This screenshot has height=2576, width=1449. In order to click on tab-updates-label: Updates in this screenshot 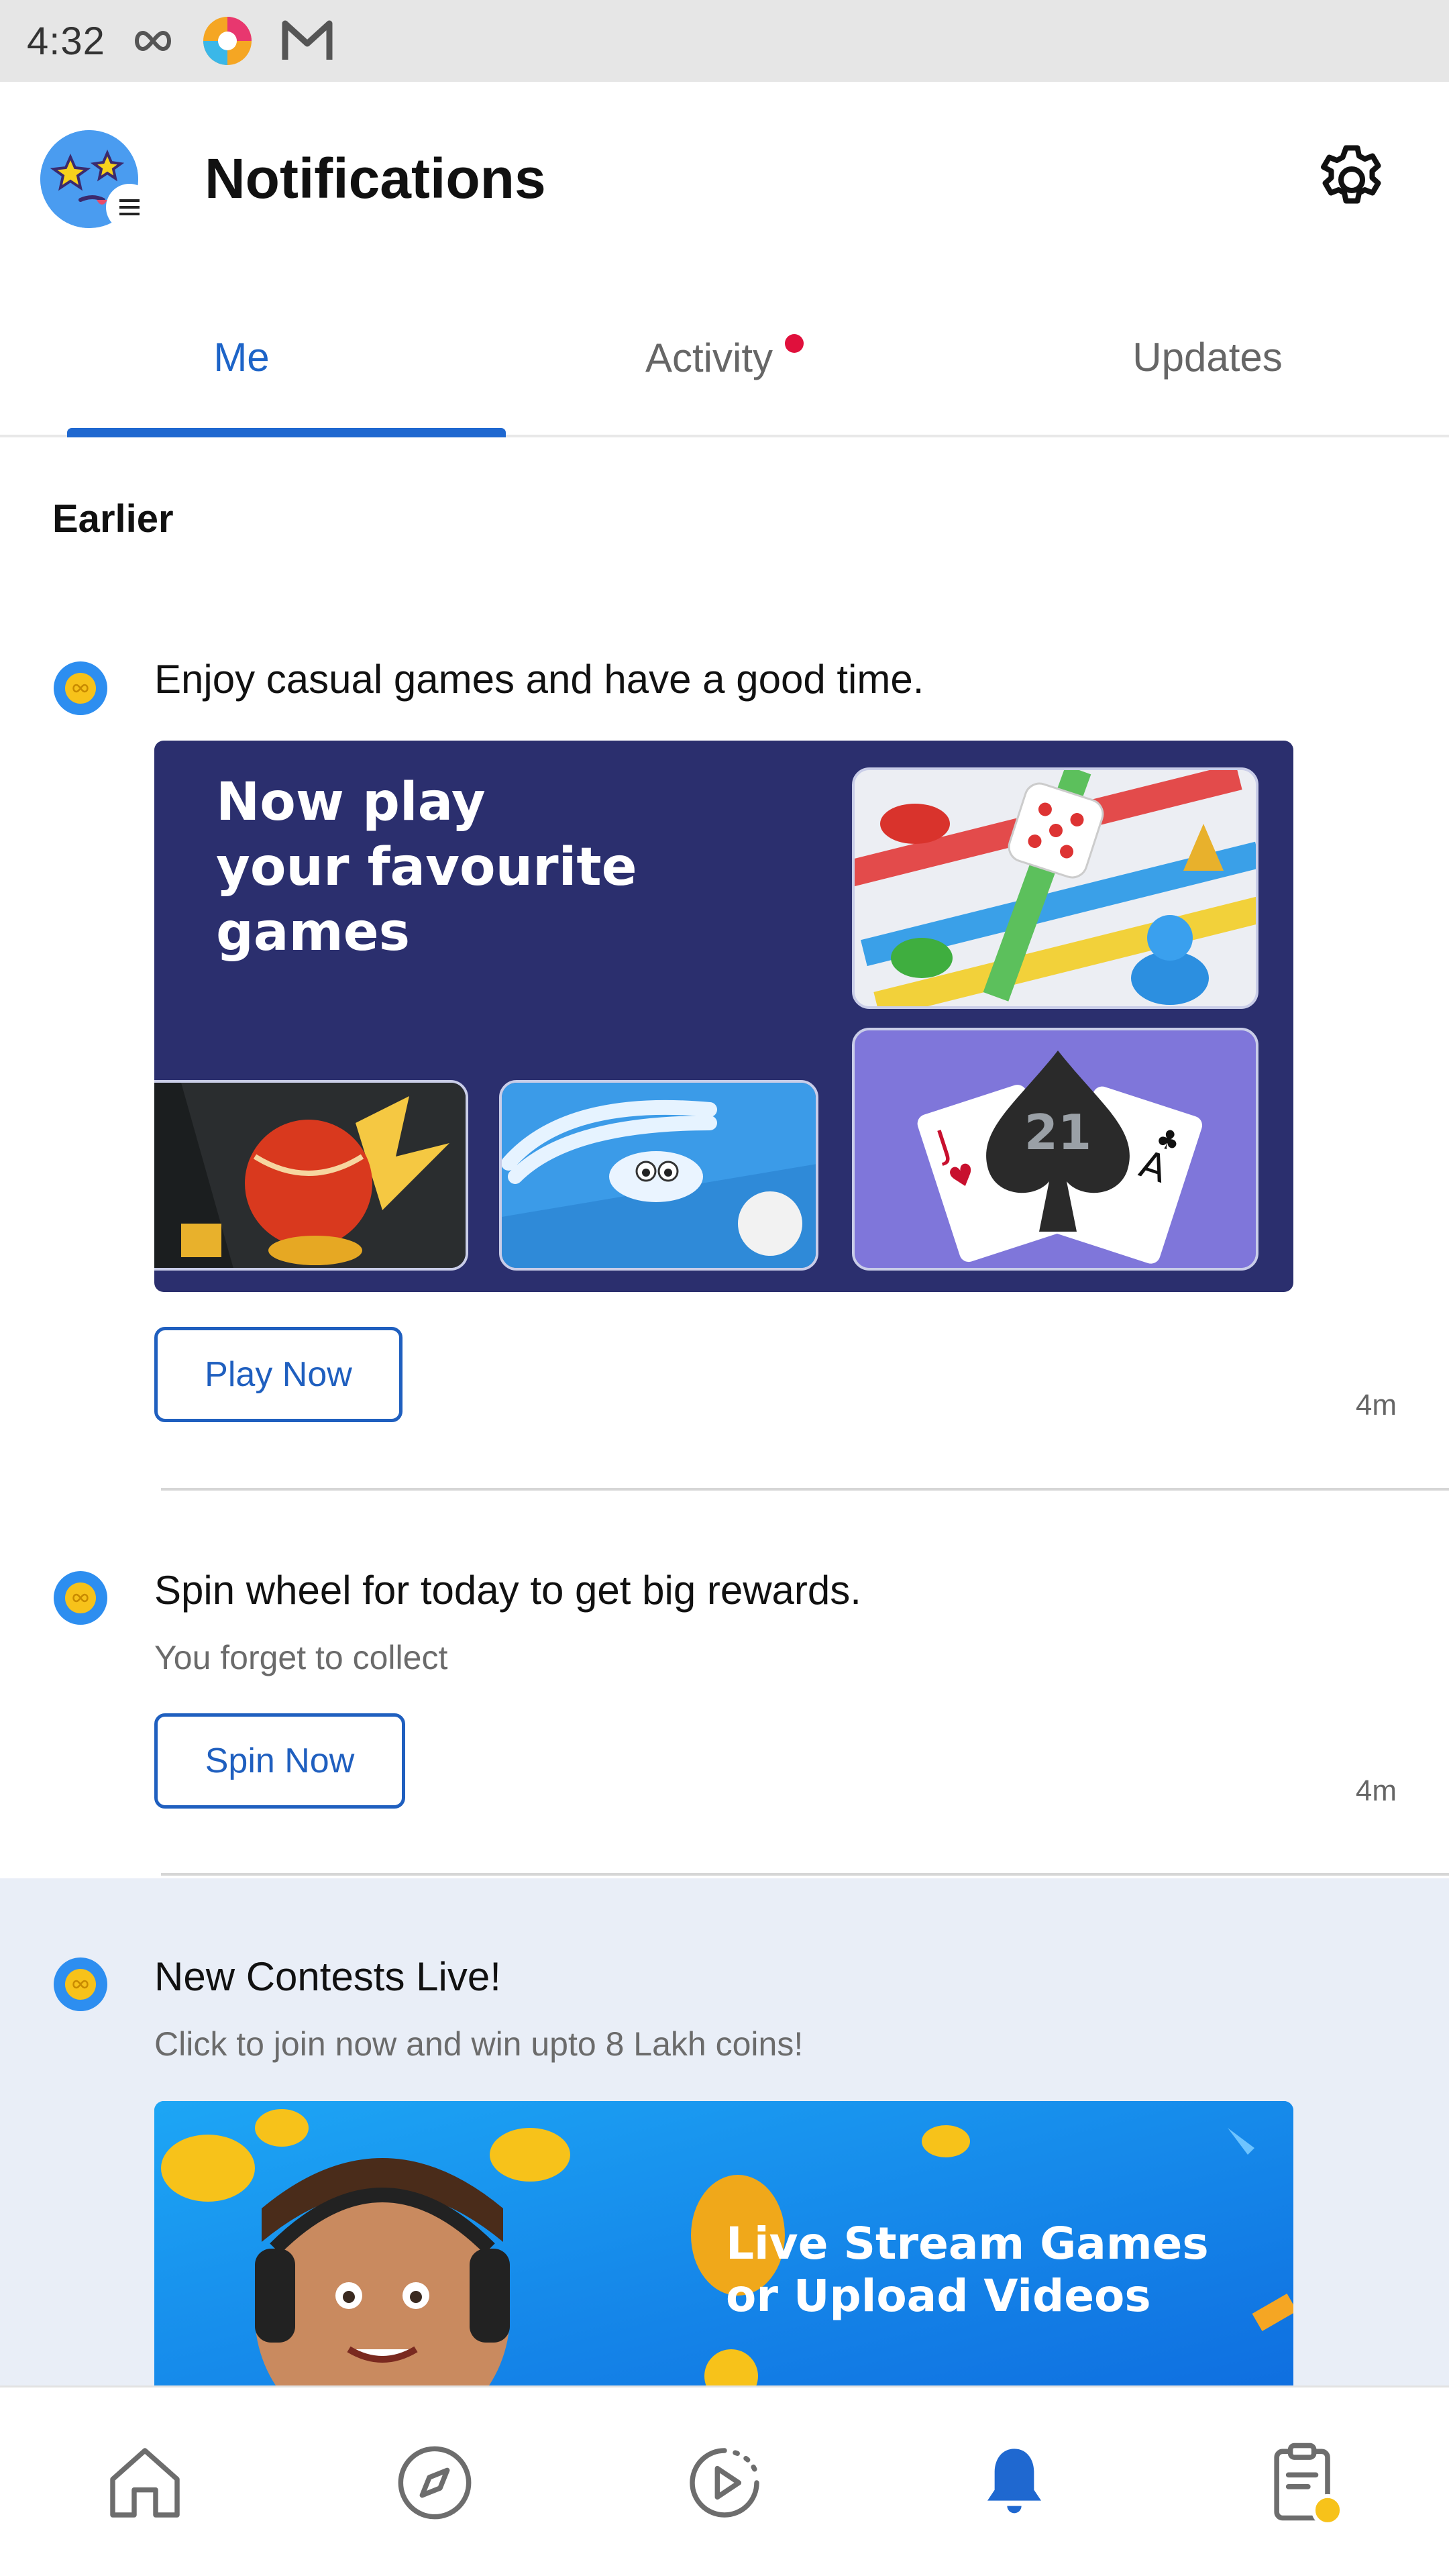, I will do `click(1207, 357)`.